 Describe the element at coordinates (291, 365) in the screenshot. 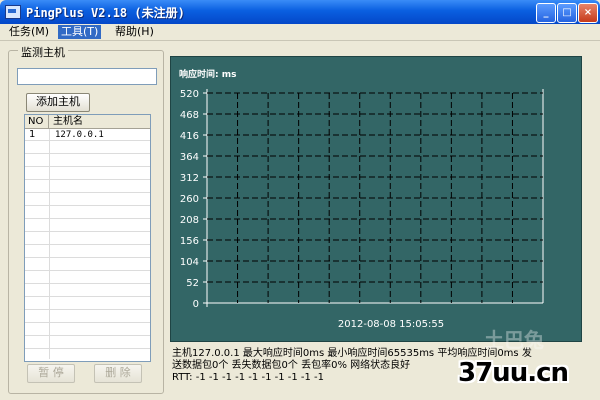

I see `status-line-2: 送数据包0个 丢失数据包0个 丢包率0% 网络状态良好` at that location.